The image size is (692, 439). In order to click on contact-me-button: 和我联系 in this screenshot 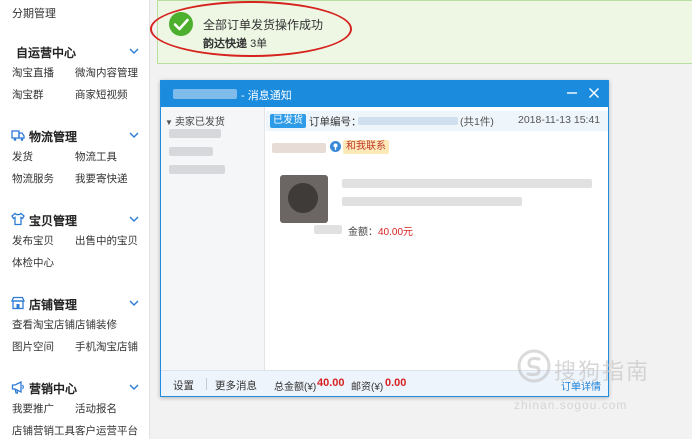, I will do `click(366, 147)`.